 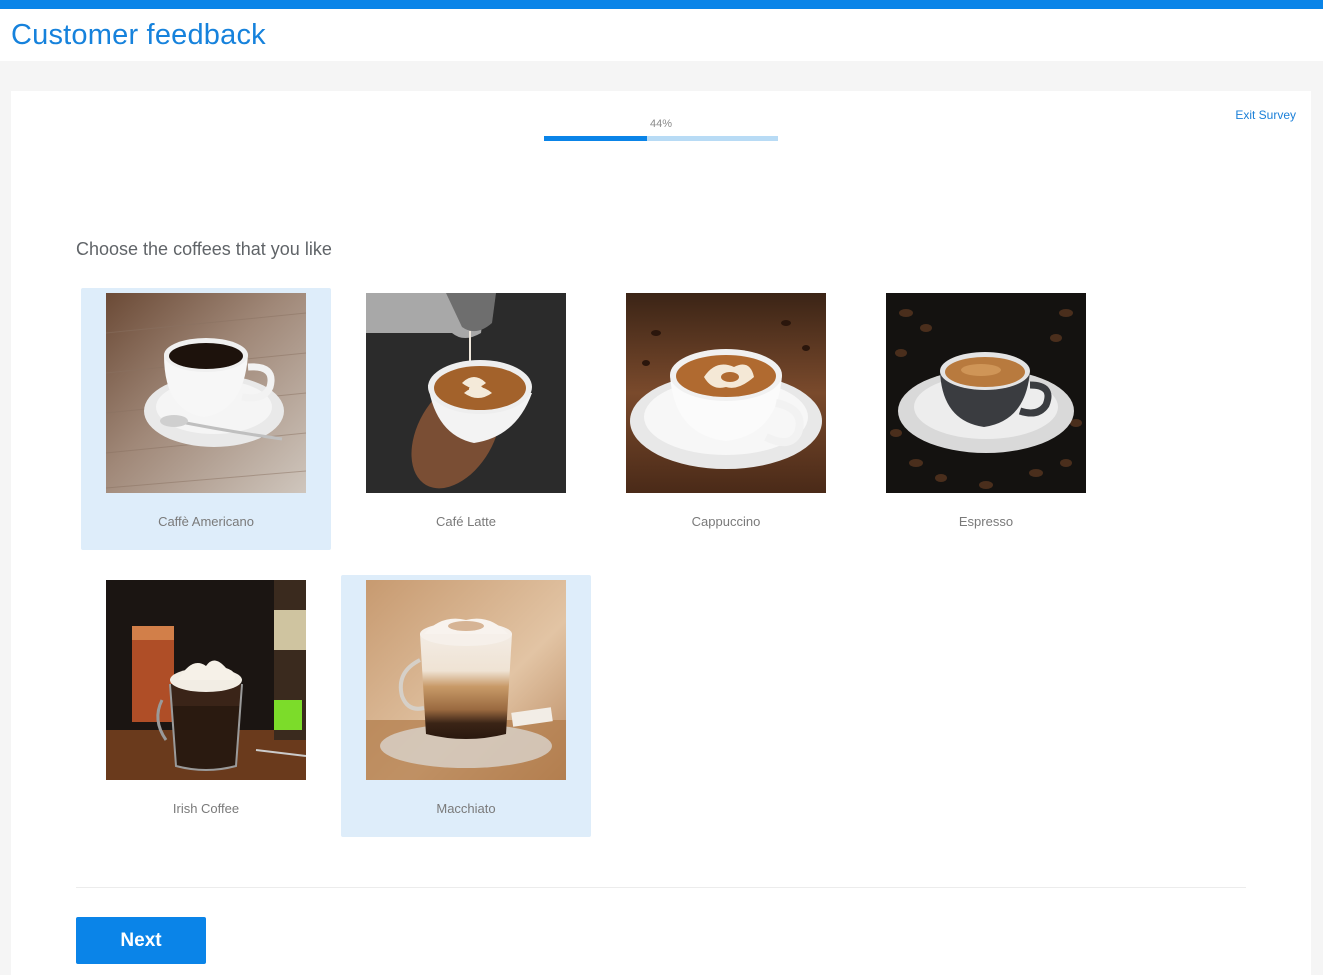 I want to click on choice-irish-coffee: Irish Coffee, so click(x=206, y=706).